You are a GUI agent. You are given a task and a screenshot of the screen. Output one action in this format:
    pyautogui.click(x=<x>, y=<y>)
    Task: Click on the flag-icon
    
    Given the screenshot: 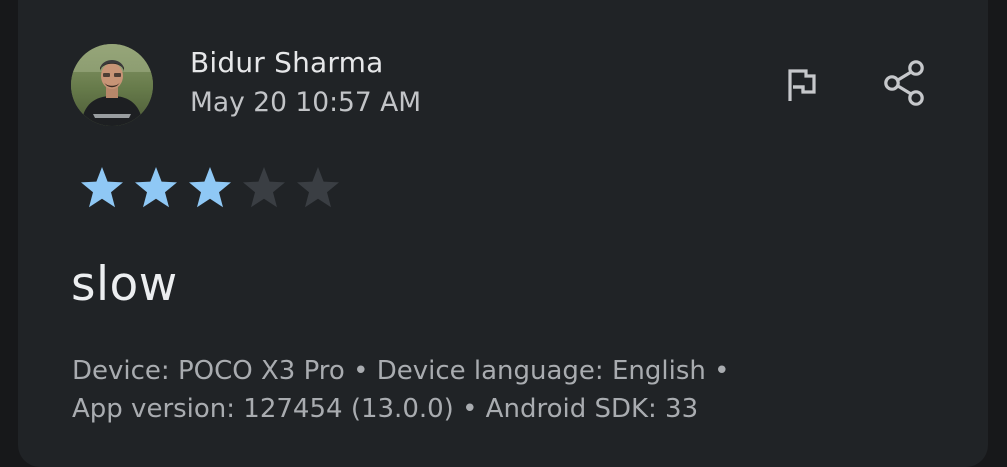 What is the action you would take?
    pyautogui.click(x=801, y=88)
    